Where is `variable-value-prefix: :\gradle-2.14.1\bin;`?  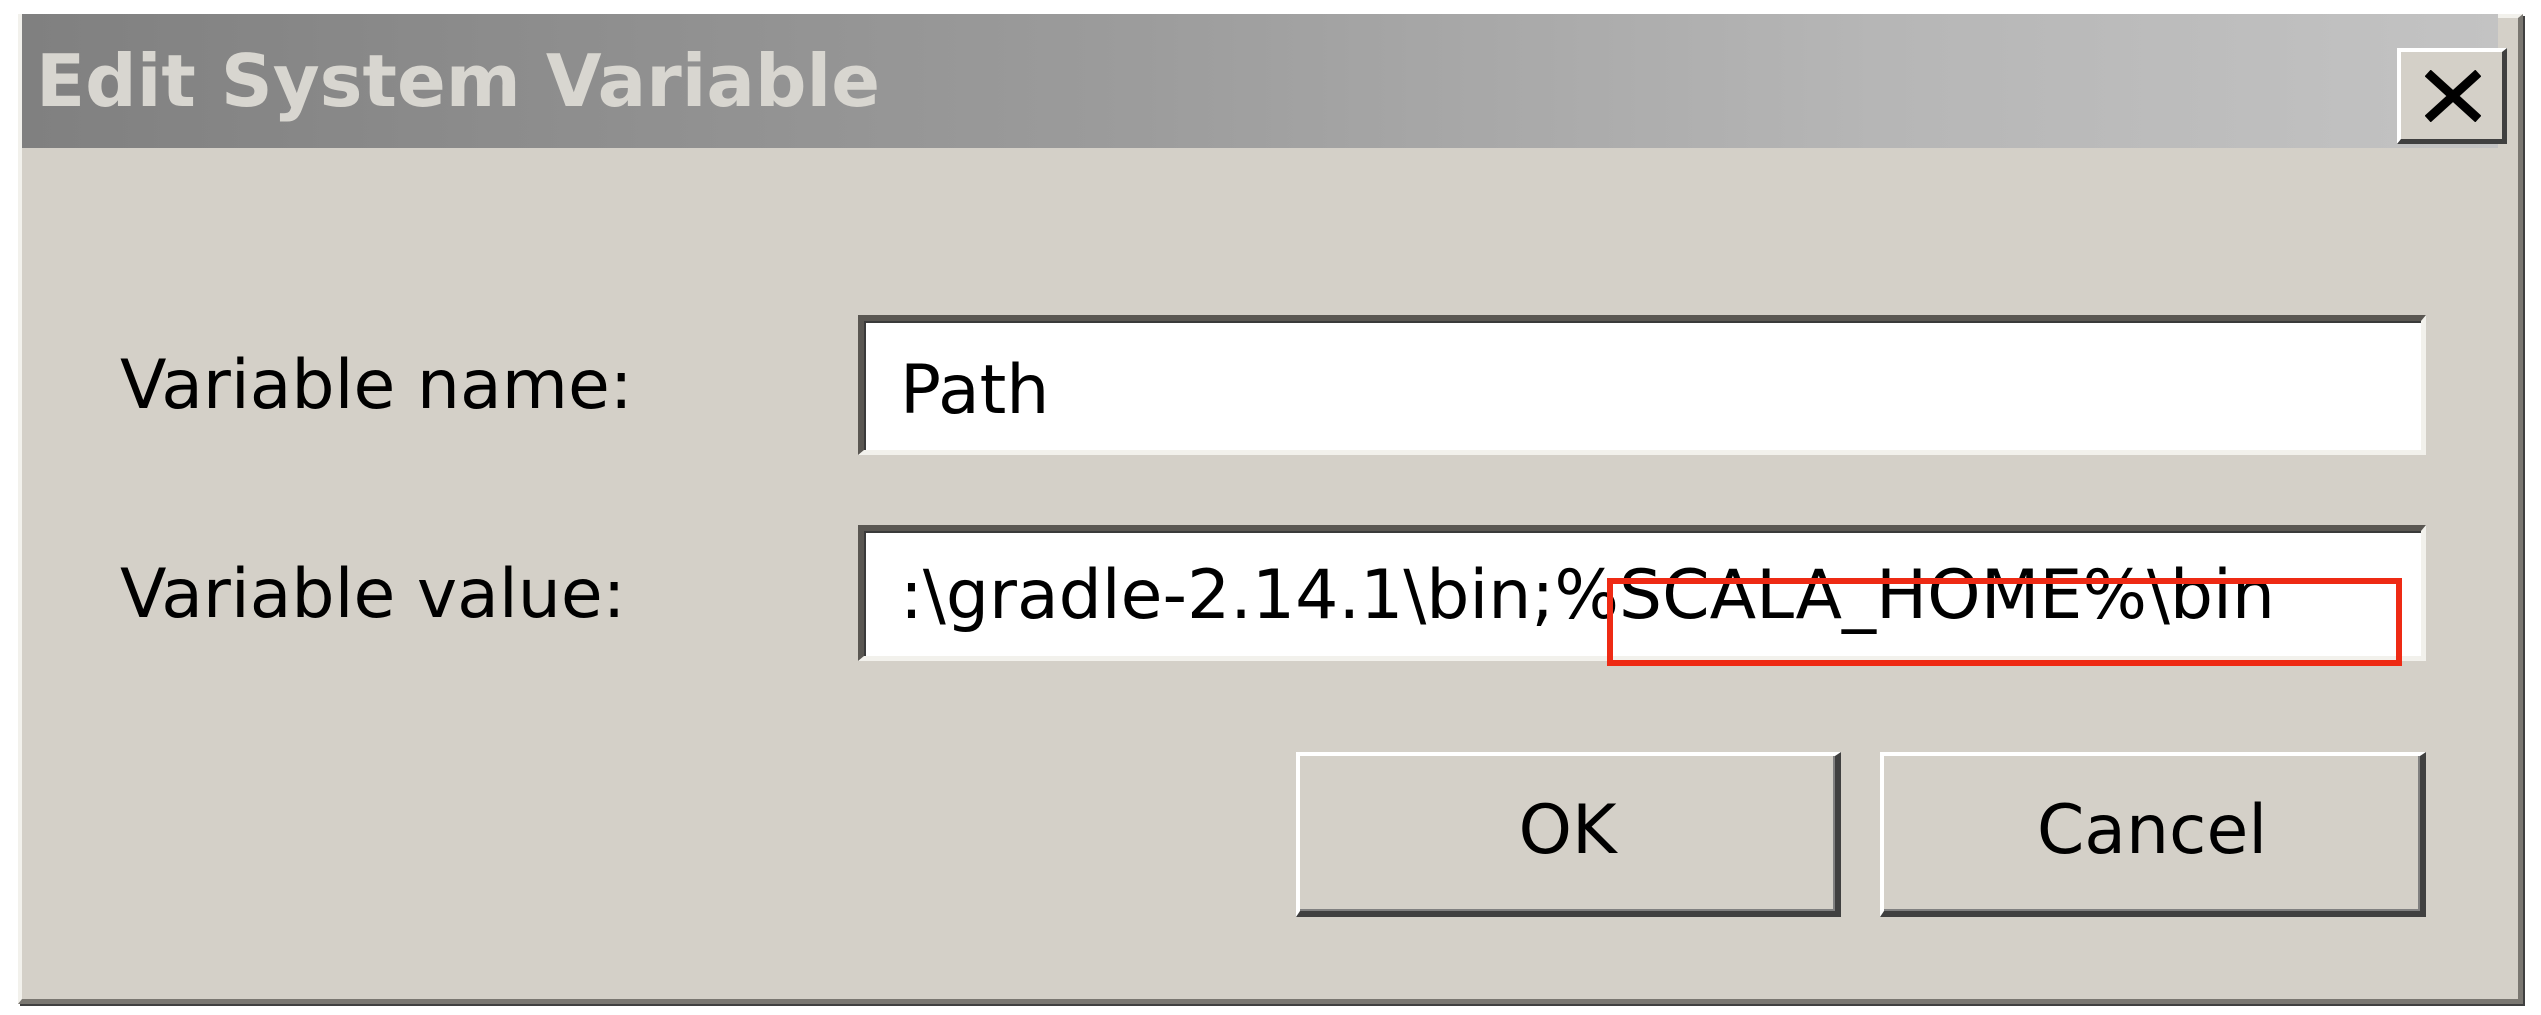
variable-value-prefix: :\gradle-2.14.1\bin; is located at coordinates (1227, 595).